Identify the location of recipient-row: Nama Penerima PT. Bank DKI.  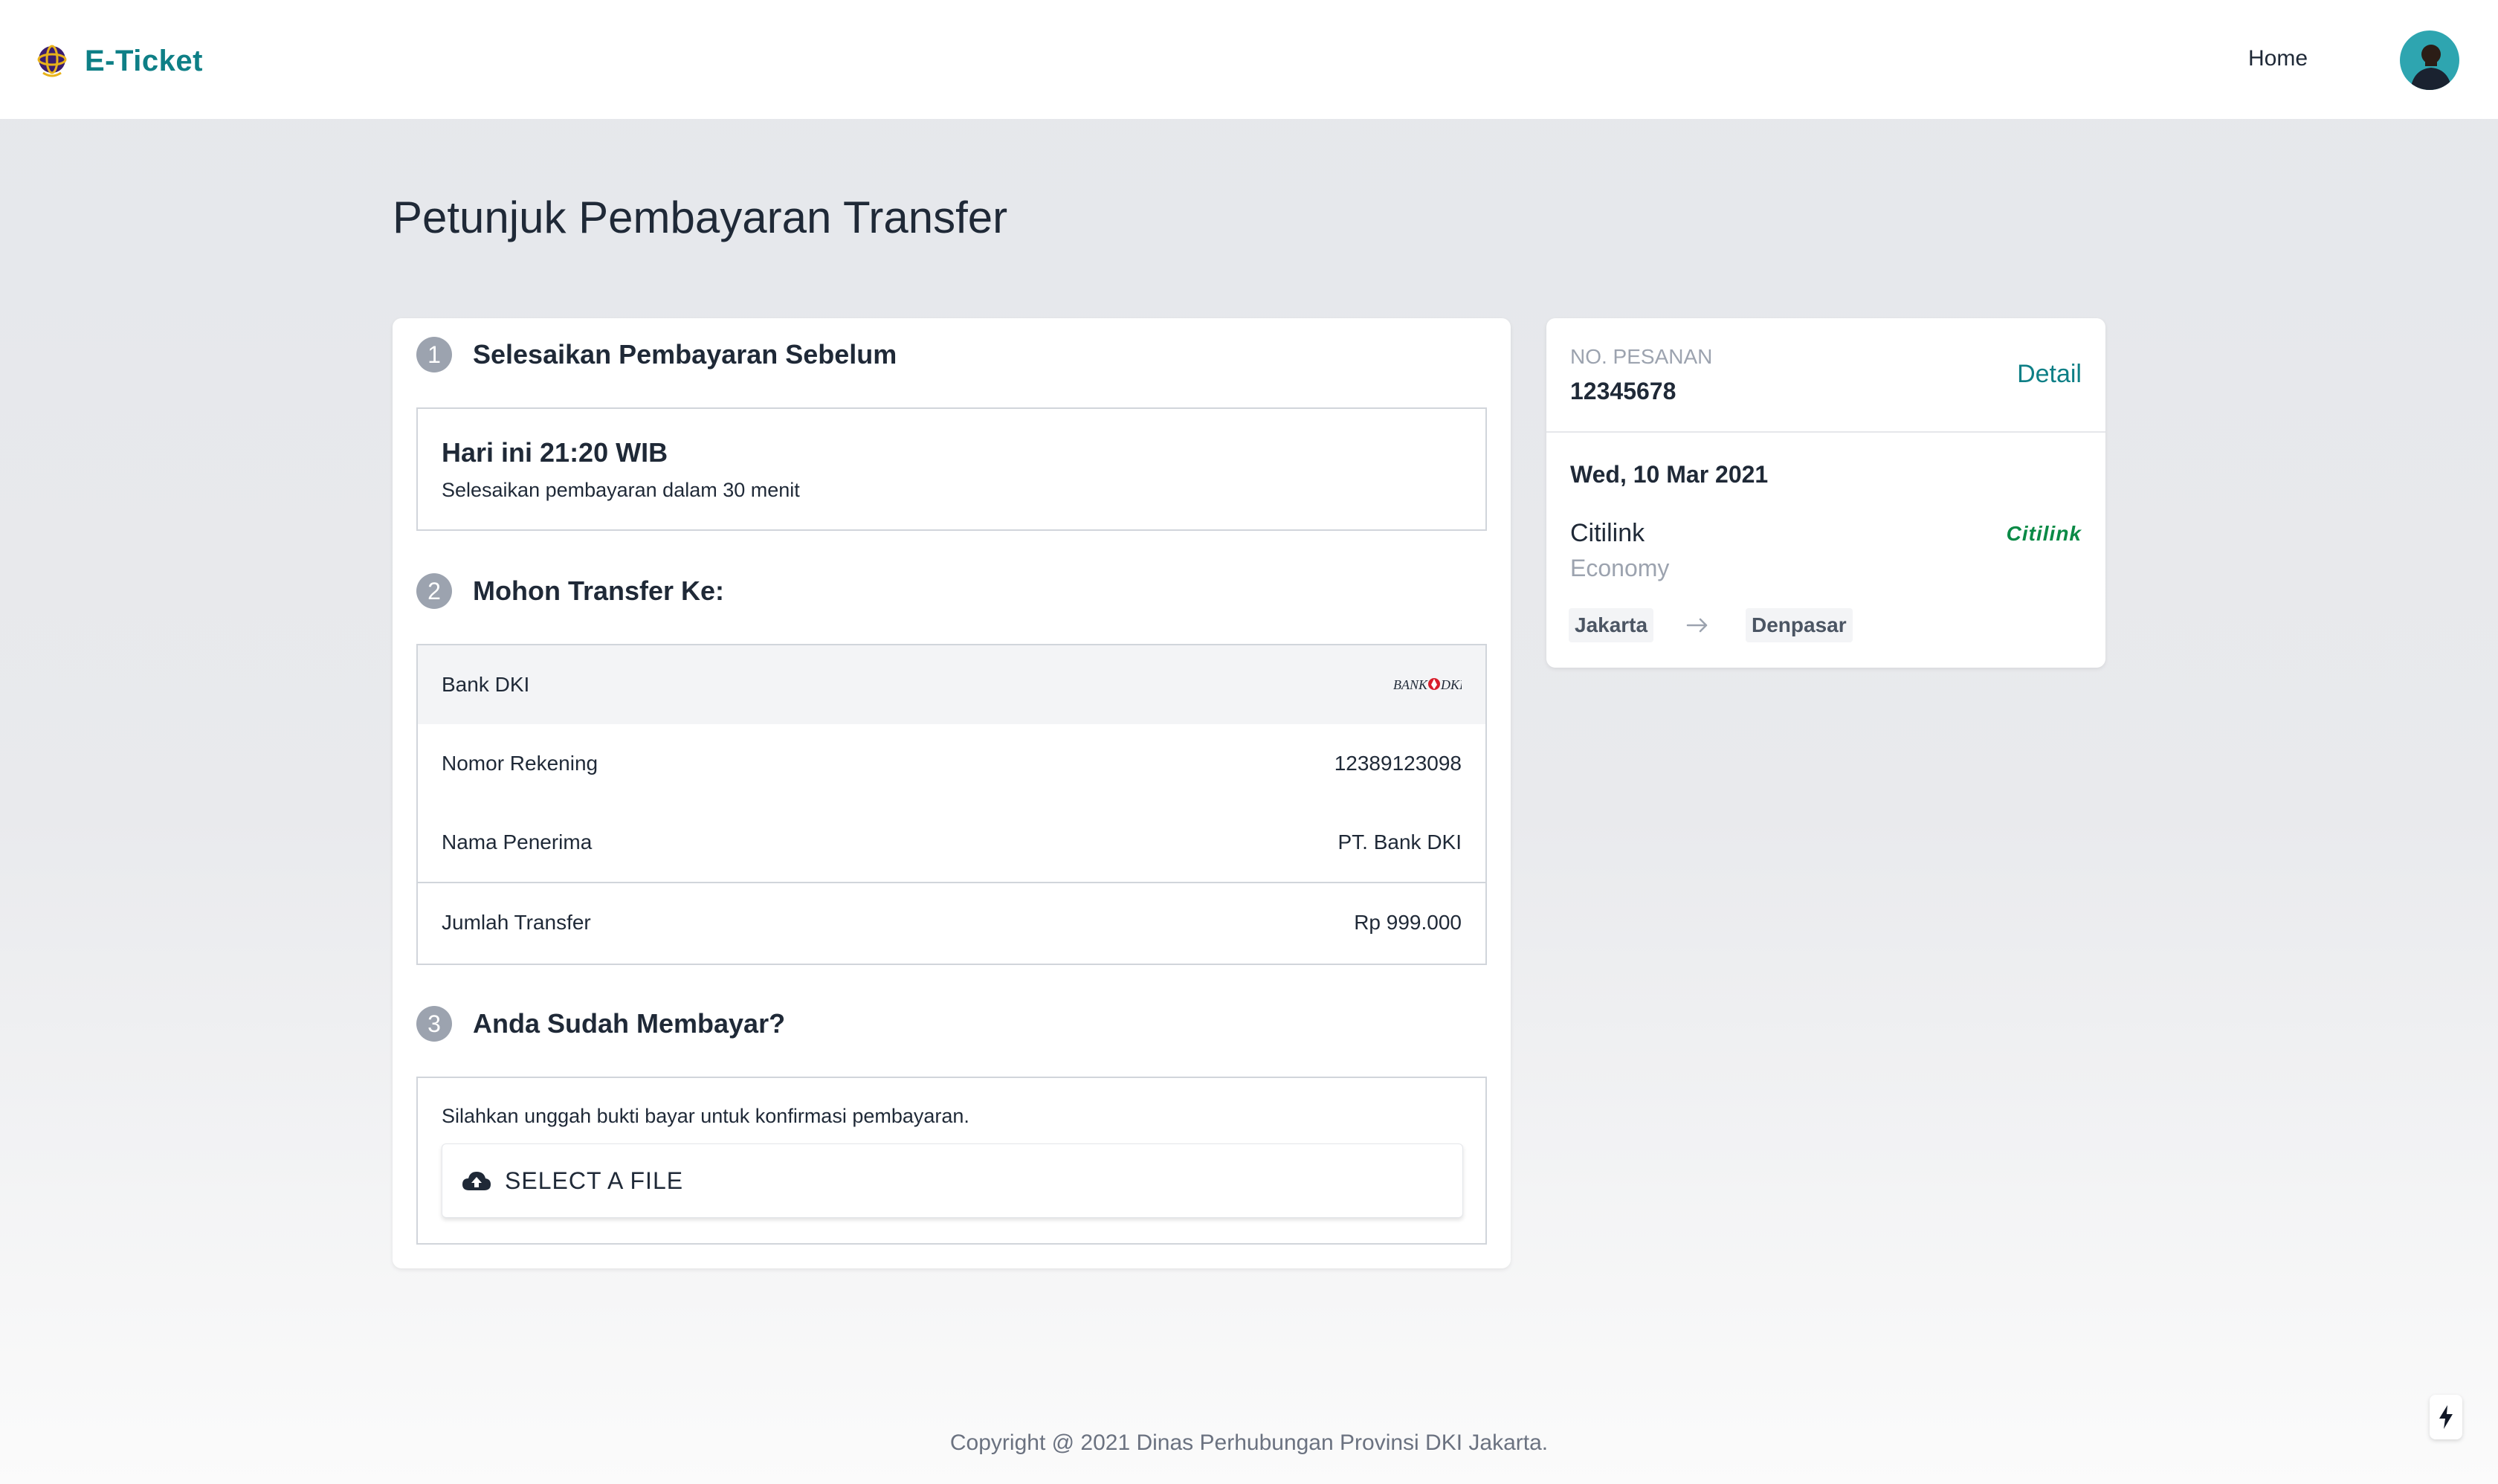
(951, 842).